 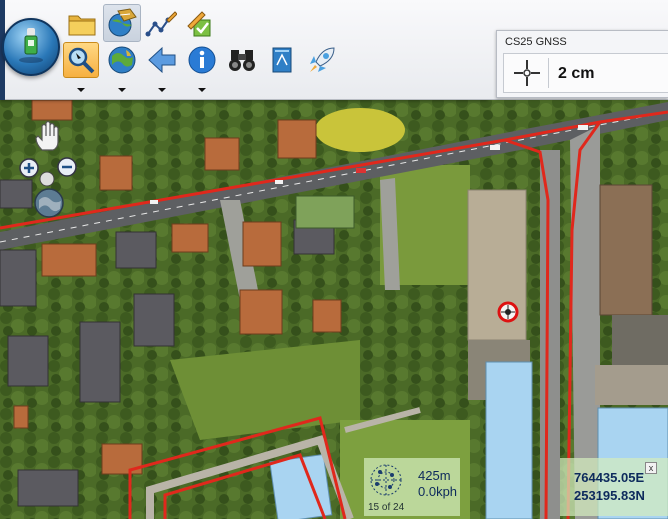 I want to click on open-folder-icon, so click(x=82, y=25).